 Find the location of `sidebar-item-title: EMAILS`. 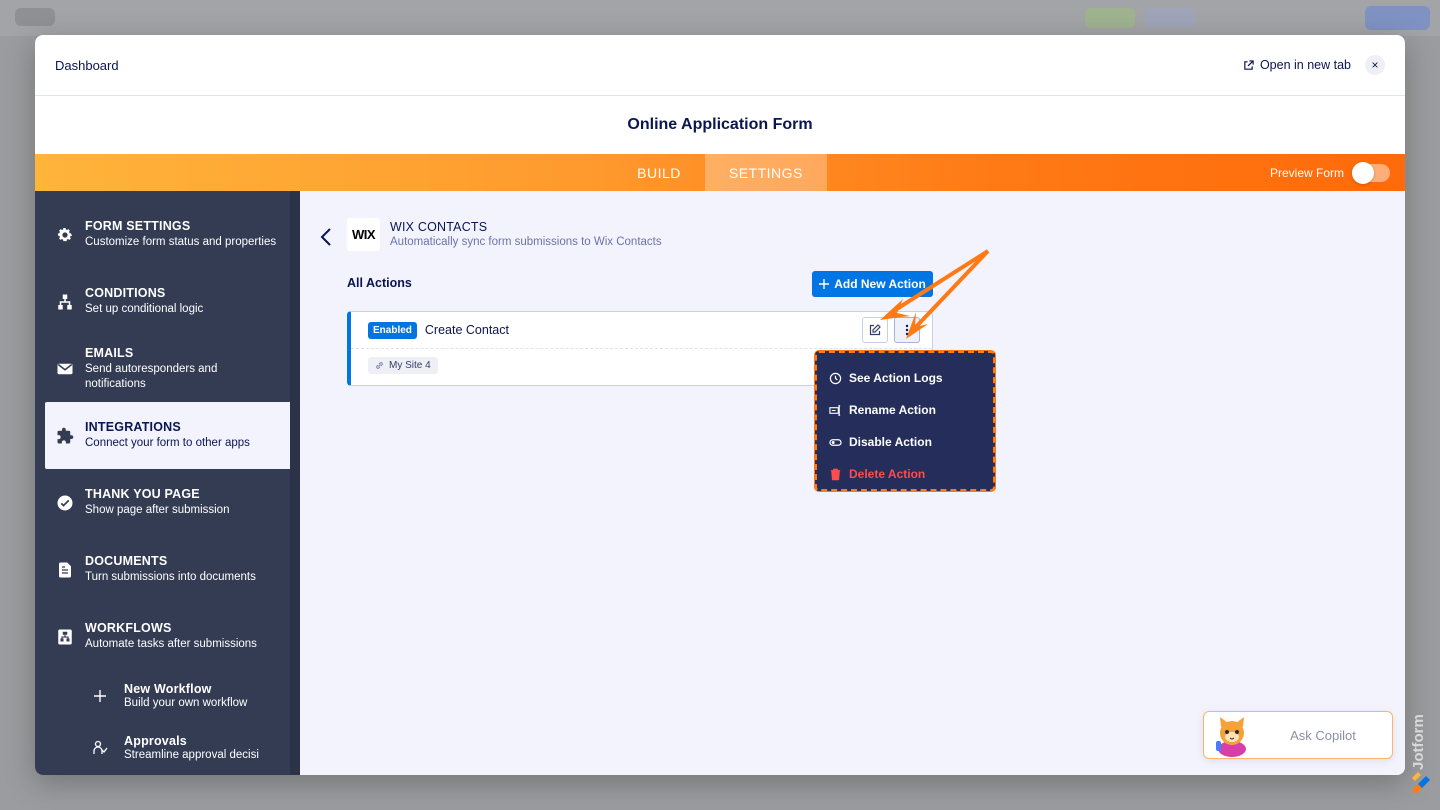

sidebar-item-title: EMAILS is located at coordinates (109, 352).